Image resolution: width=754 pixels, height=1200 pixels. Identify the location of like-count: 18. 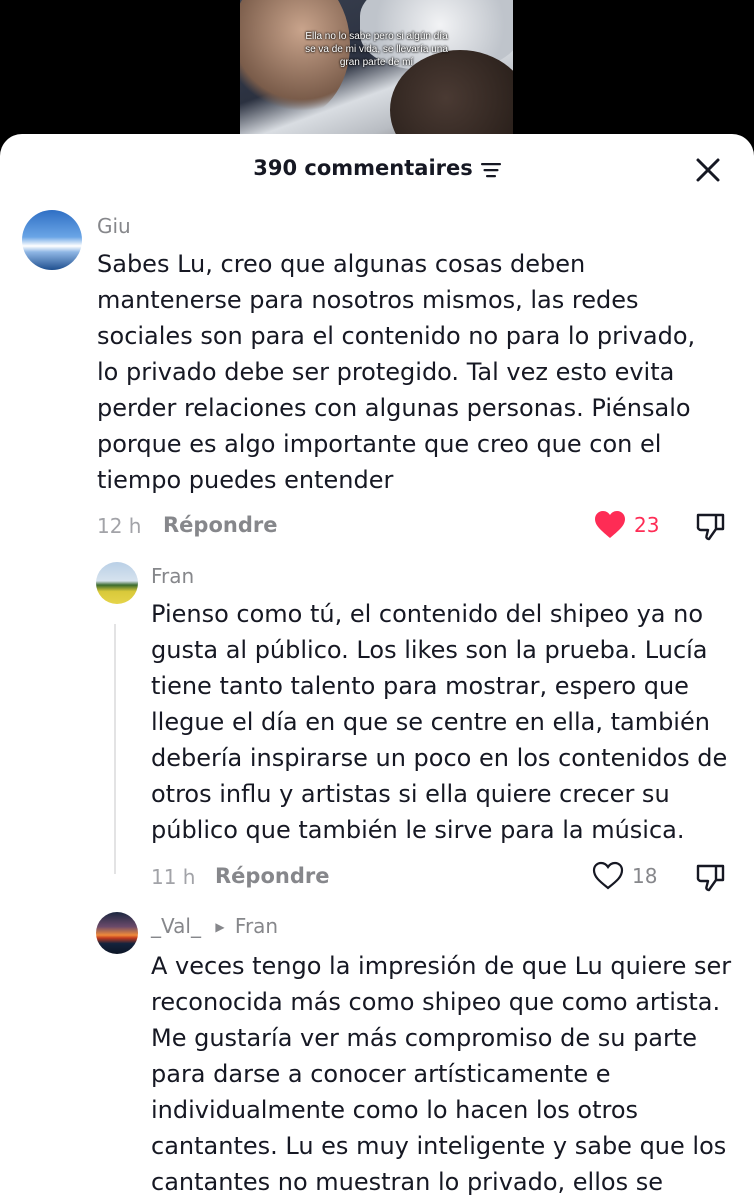
(645, 876).